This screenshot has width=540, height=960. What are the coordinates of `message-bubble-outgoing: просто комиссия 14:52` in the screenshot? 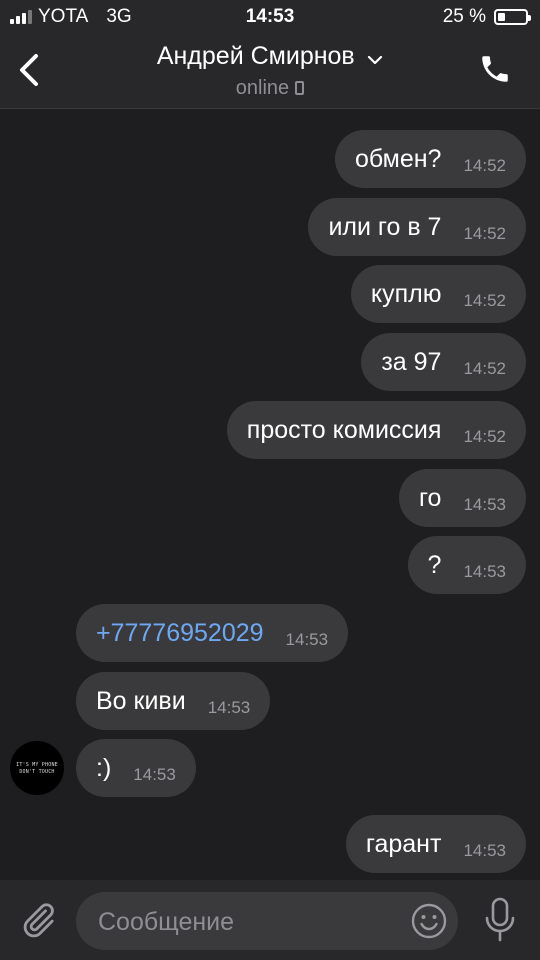 It's located at (376, 430).